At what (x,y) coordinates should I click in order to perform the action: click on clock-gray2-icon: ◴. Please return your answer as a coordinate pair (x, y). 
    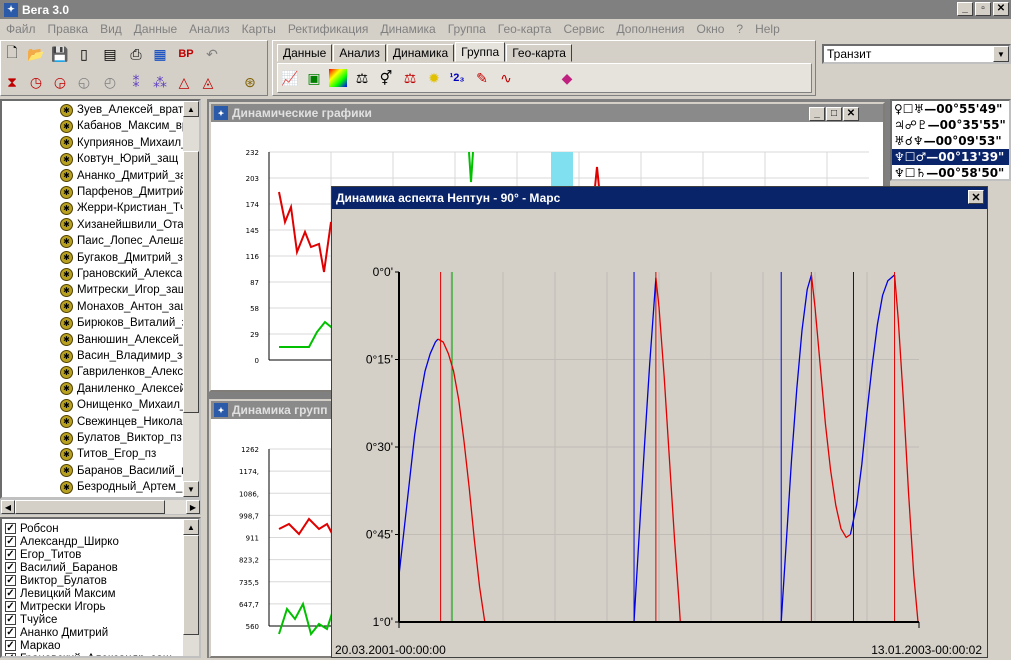
    Looking at the image, I should click on (110, 82).